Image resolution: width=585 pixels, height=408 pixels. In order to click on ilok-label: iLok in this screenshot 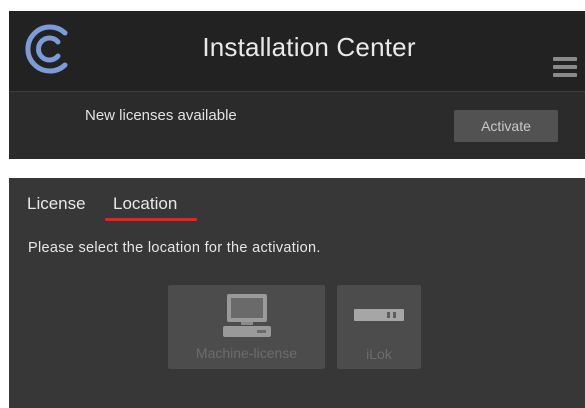, I will do `click(379, 354)`.